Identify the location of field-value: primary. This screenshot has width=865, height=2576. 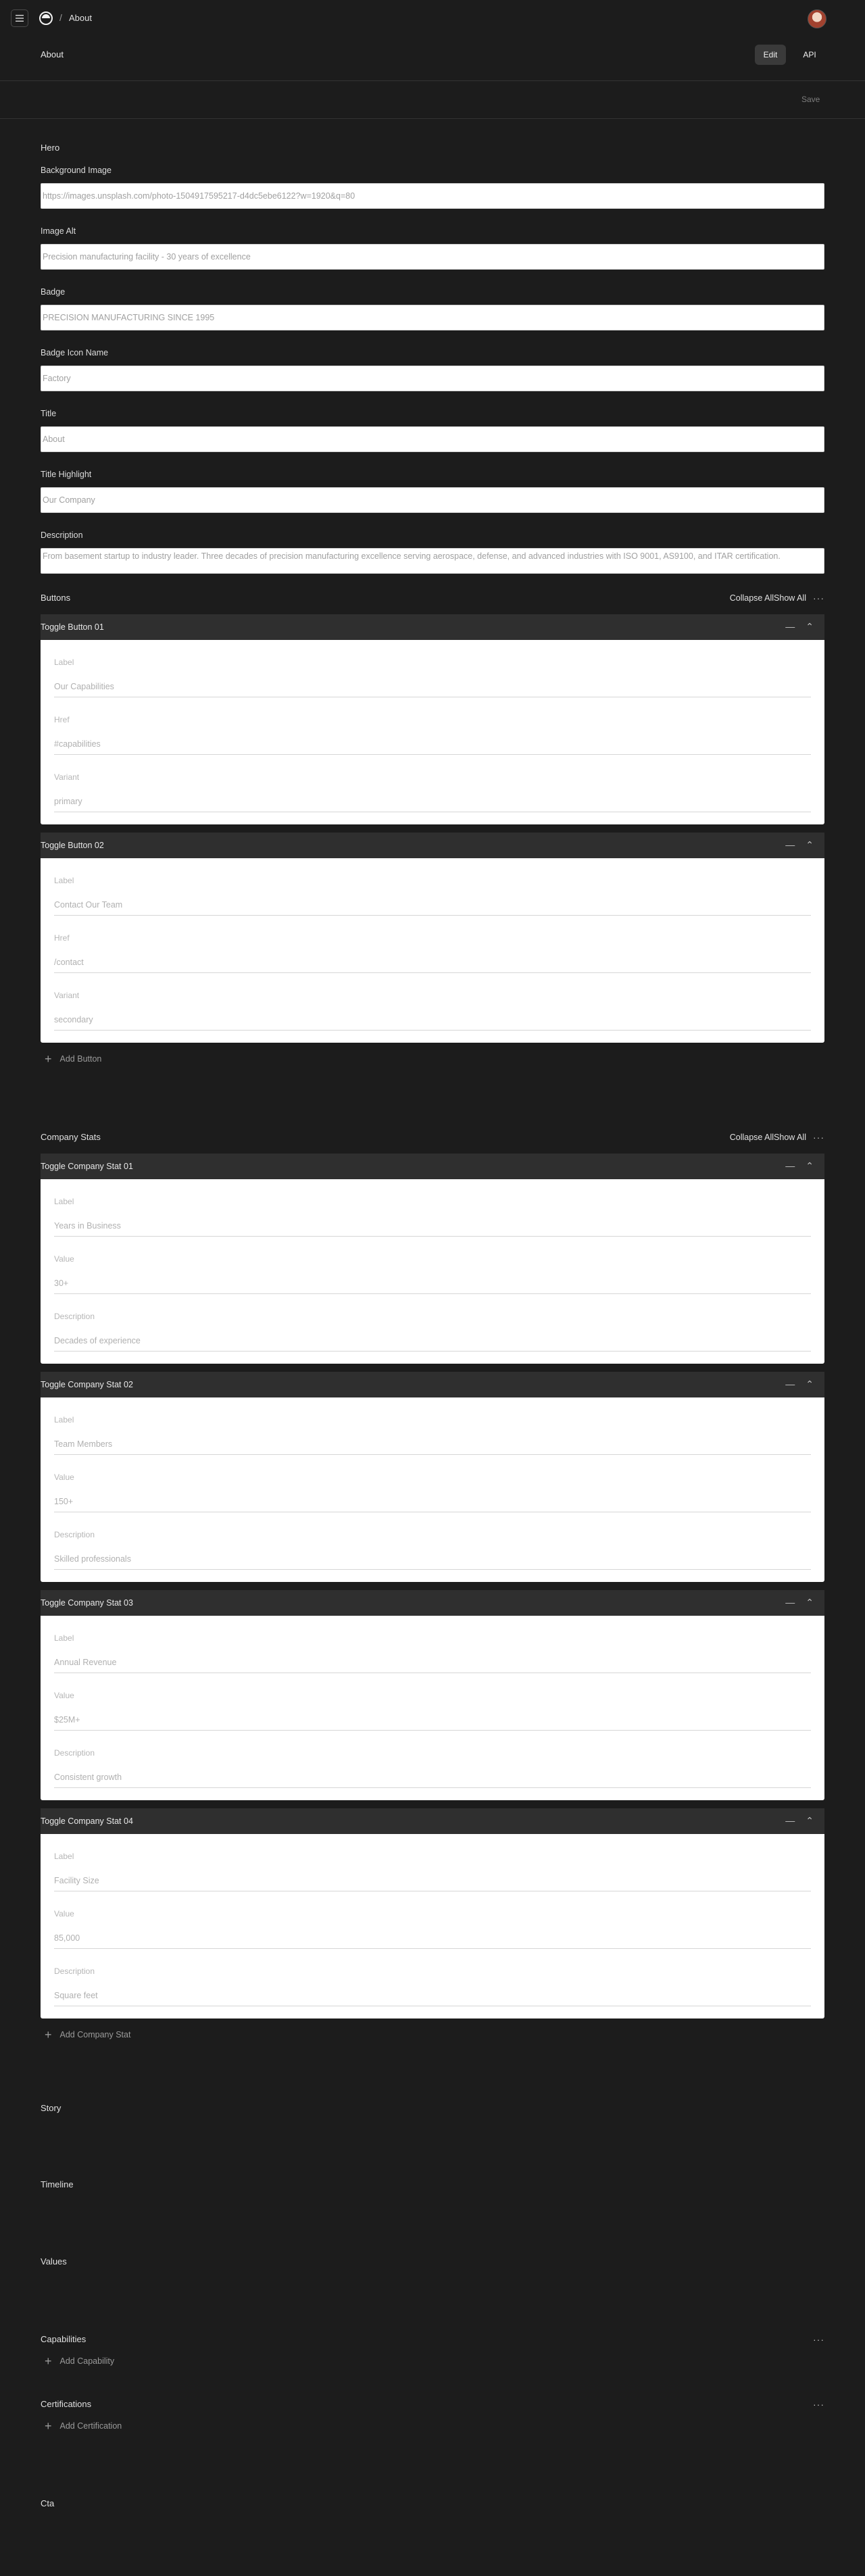
(68, 802).